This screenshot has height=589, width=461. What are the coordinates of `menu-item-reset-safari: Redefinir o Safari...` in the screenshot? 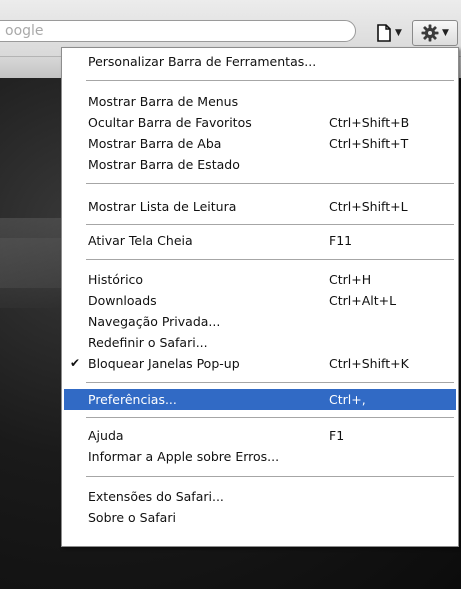 It's located at (260, 342).